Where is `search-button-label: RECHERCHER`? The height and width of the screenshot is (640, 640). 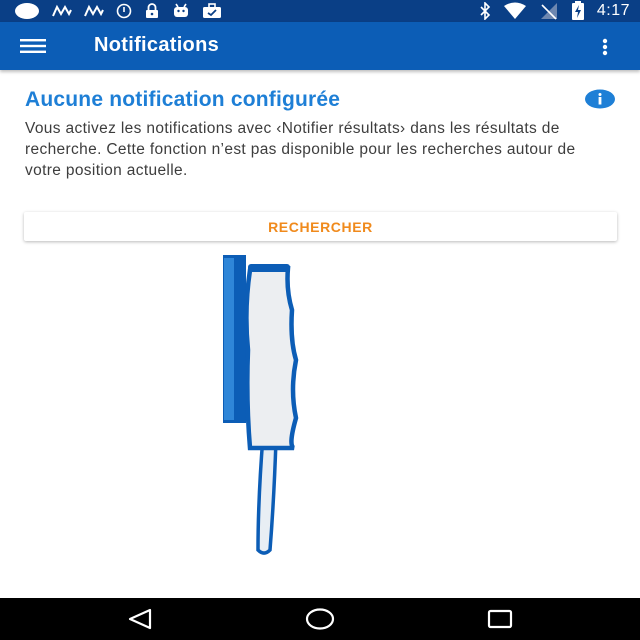 search-button-label: RECHERCHER is located at coordinates (320, 226).